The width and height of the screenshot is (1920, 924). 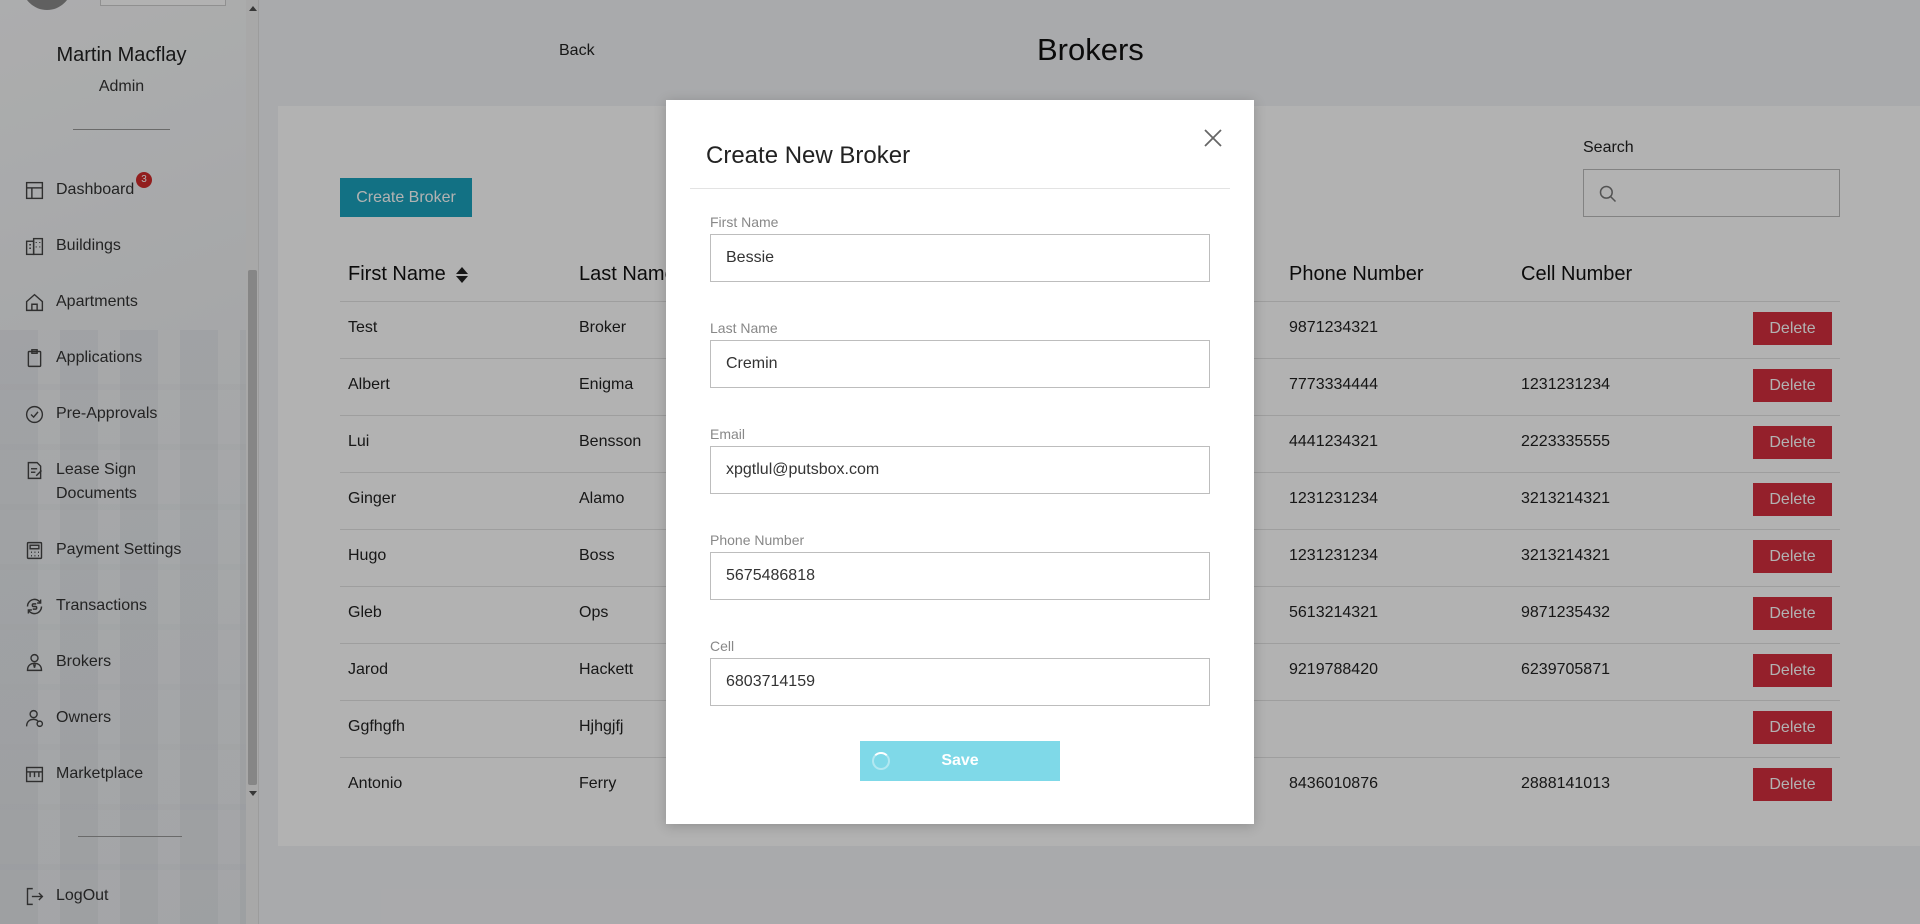 I want to click on close-icon, so click(x=1213, y=138).